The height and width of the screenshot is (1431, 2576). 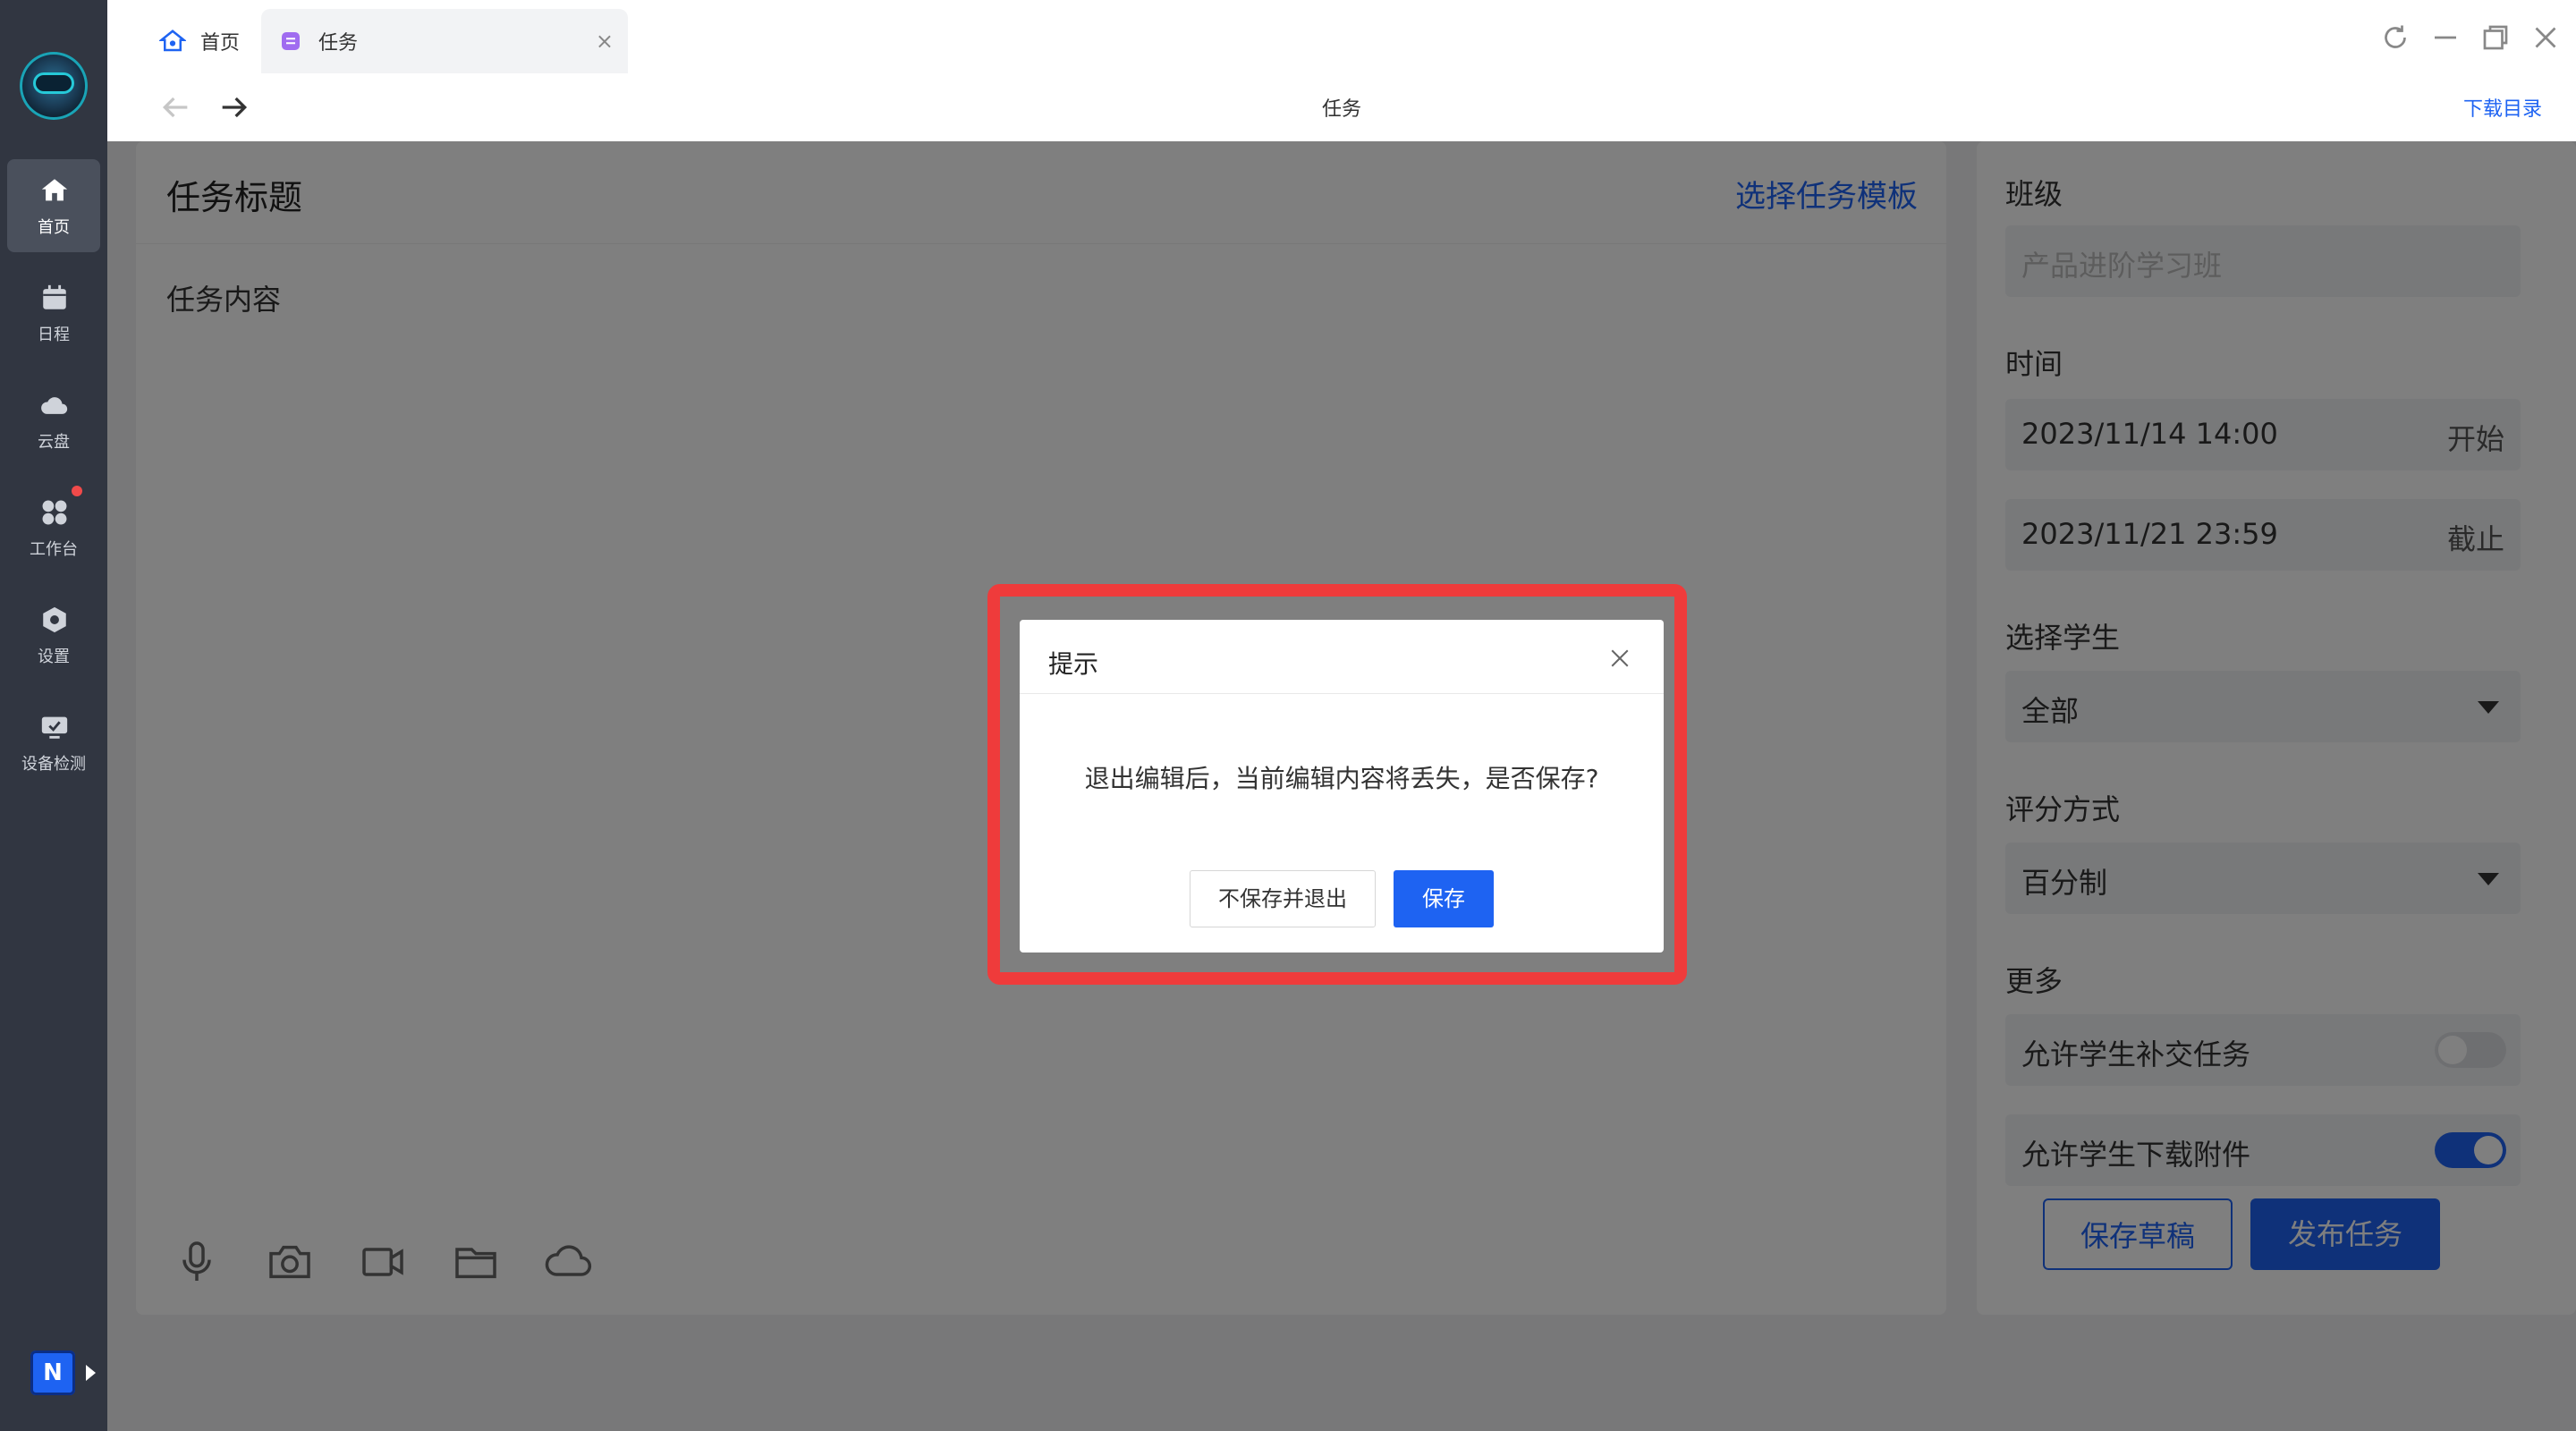 I want to click on notification-dot, so click(x=77, y=491).